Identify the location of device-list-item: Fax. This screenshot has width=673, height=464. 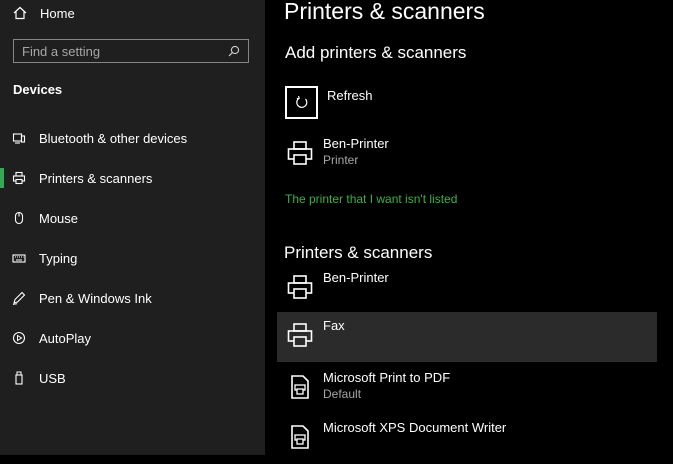
(467, 337).